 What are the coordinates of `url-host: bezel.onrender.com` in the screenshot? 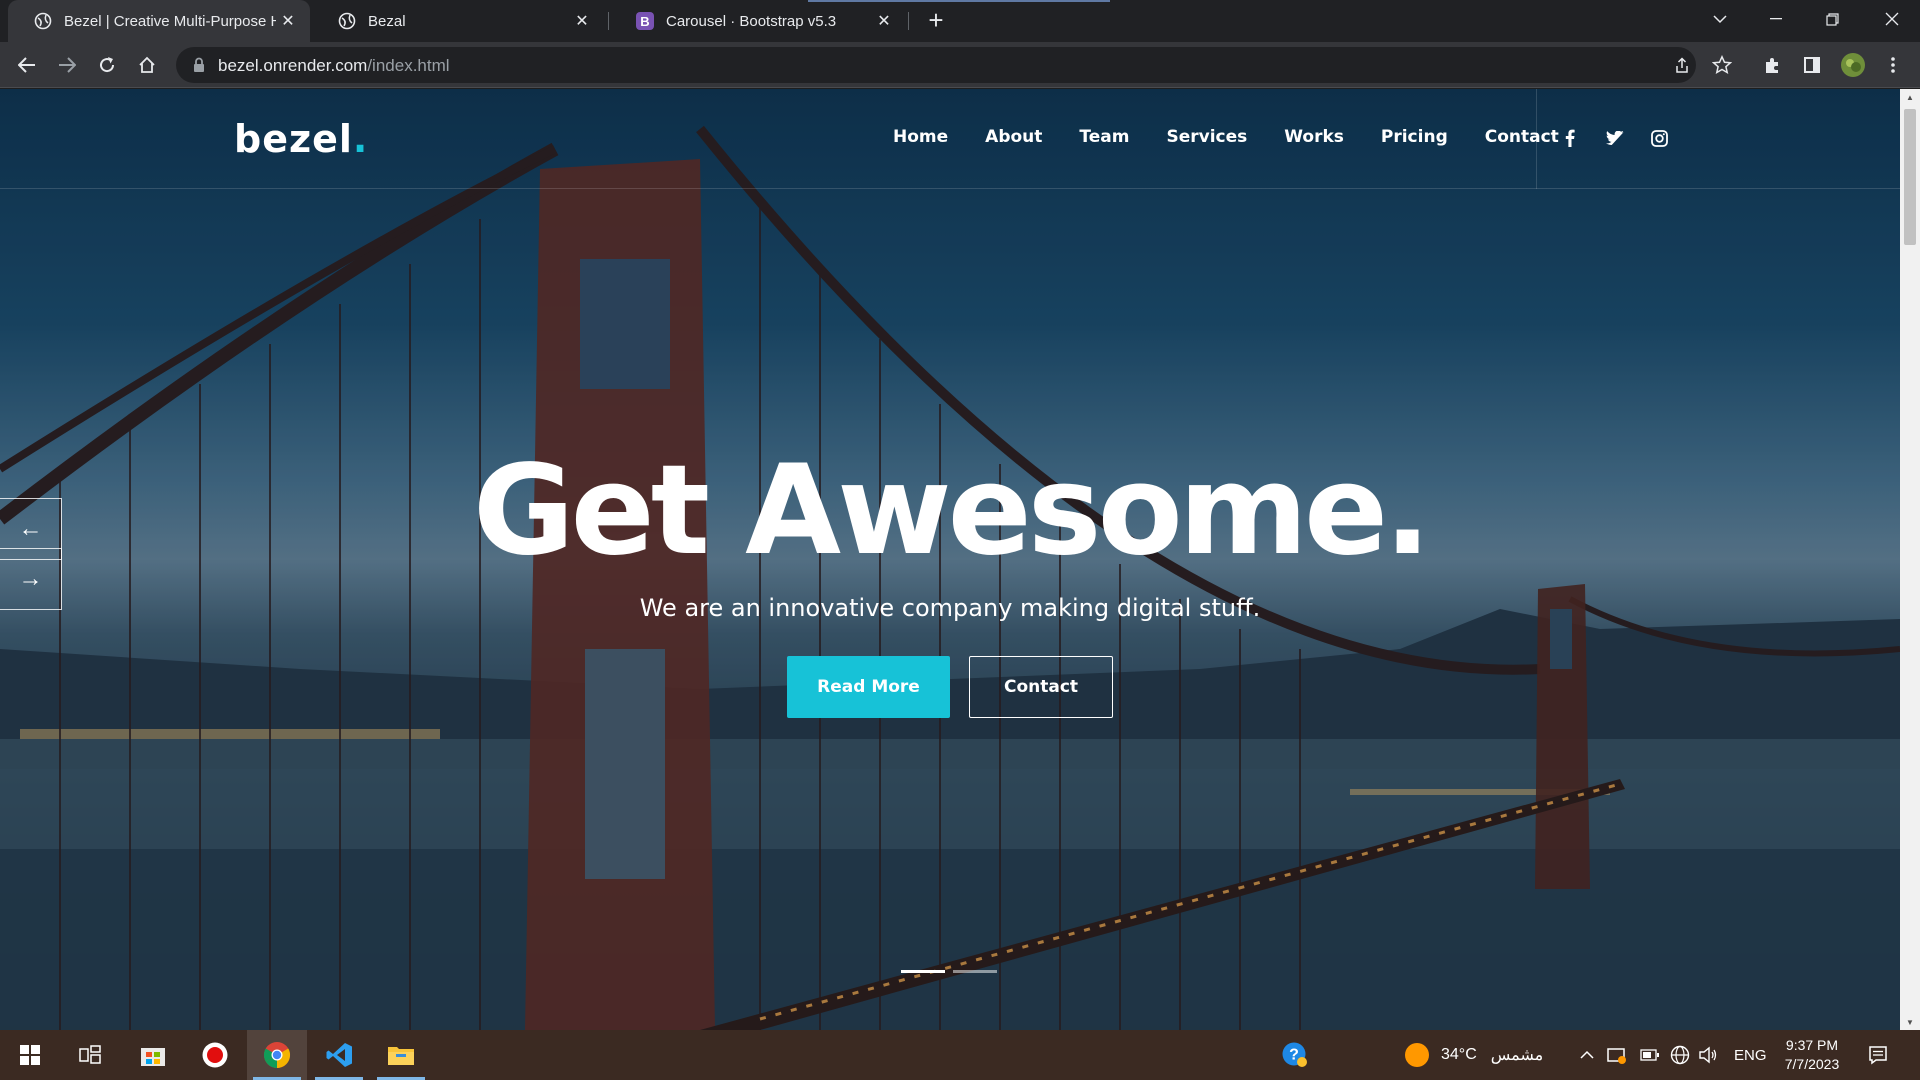 It's located at (293, 65).